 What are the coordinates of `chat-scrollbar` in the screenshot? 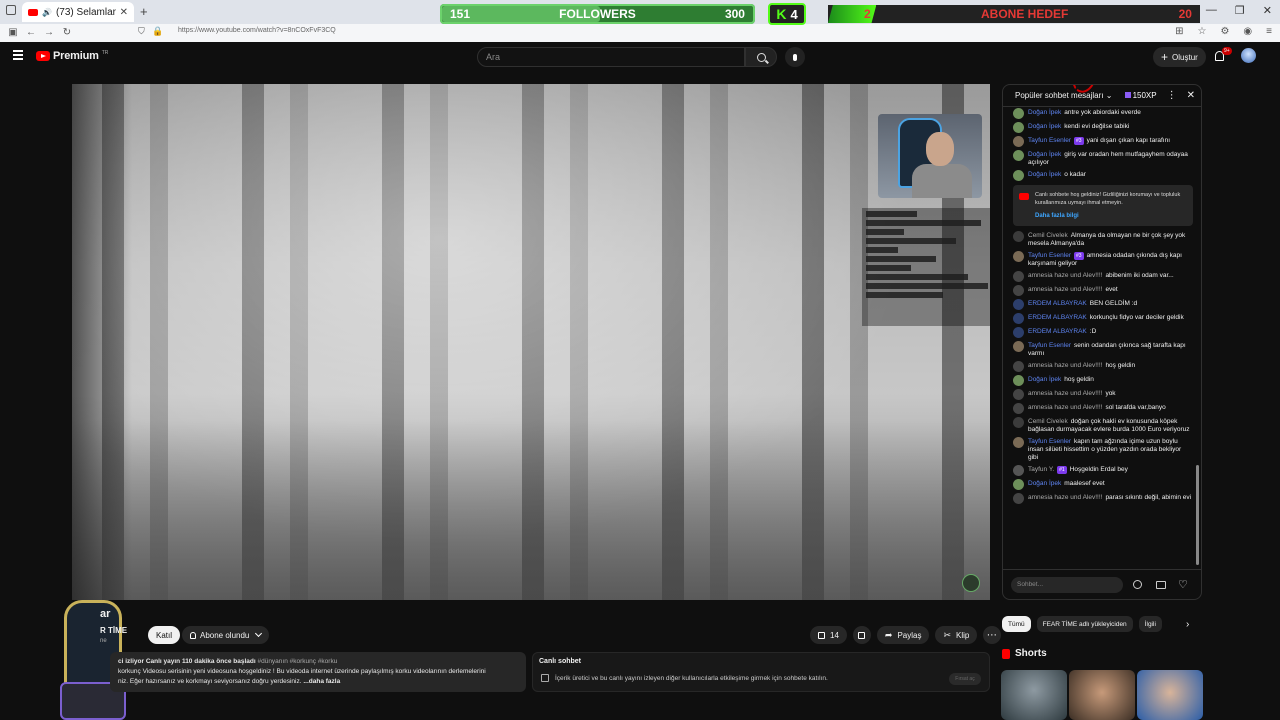 It's located at (1197, 515).